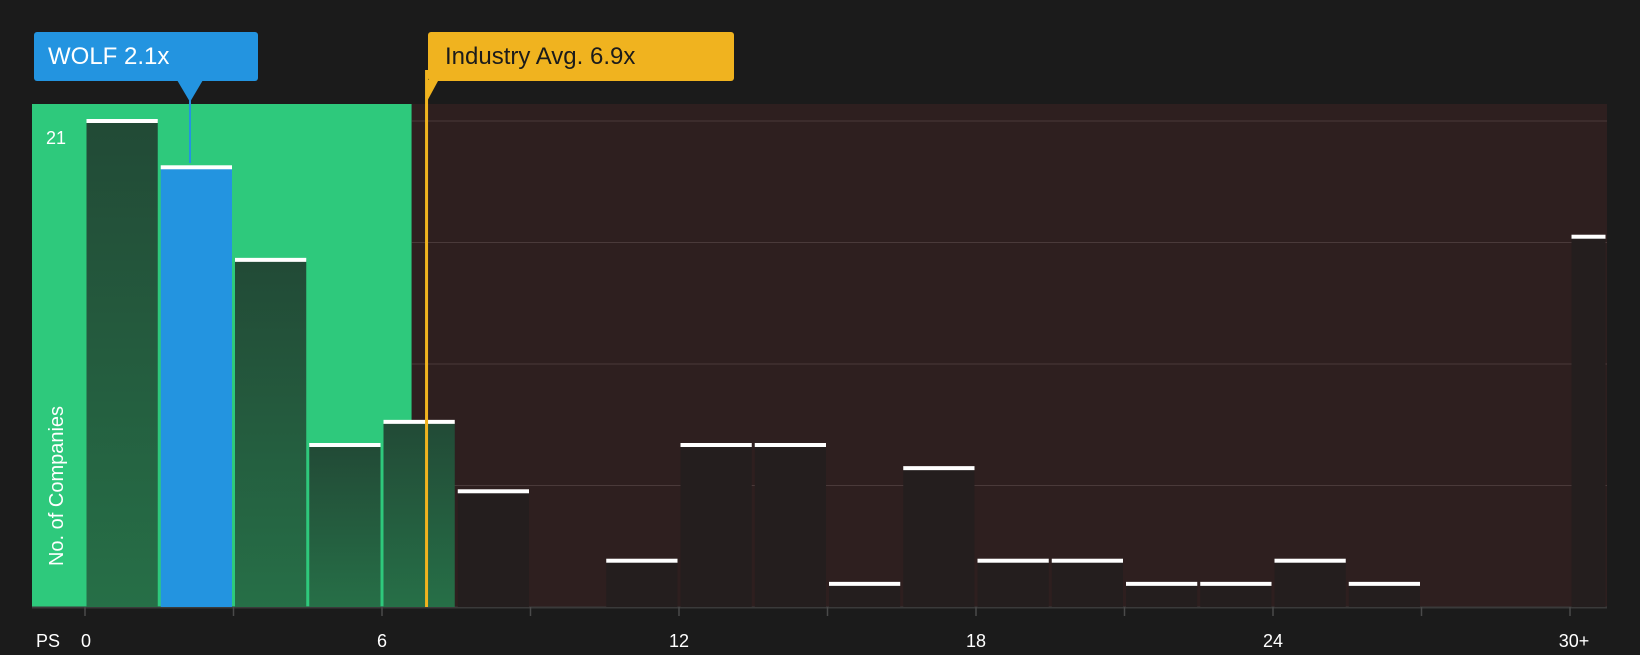 The height and width of the screenshot is (655, 1640). What do you see at coordinates (48, 640) in the screenshot?
I see `x-axis-label: PS` at bounding box center [48, 640].